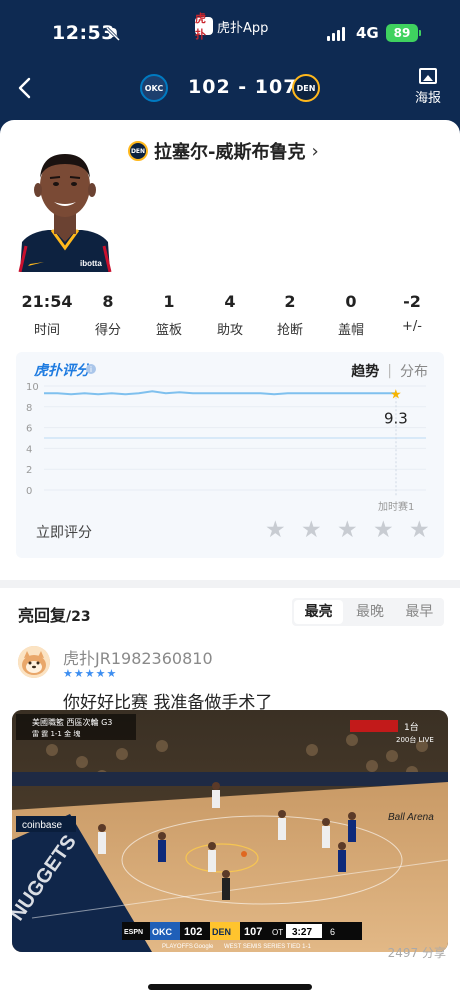  Describe the element at coordinates (220, 393) in the screenshot. I see `rating-line` at that location.